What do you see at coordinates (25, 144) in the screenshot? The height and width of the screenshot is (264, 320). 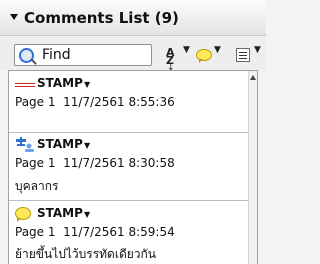 I see `stamp-people-icon` at bounding box center [25, 144].